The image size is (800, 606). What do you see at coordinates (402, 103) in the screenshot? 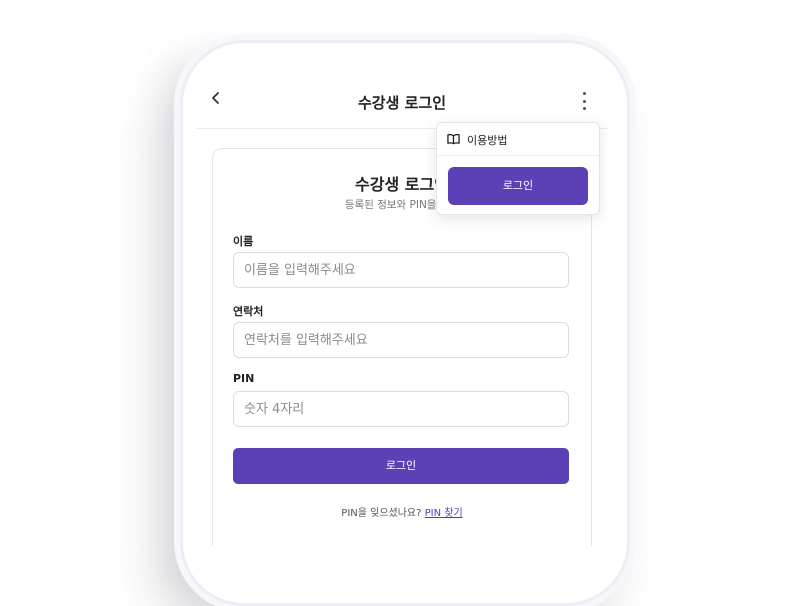
I see `page-title: 수강생 로그인` at bounding box center [402, 103].